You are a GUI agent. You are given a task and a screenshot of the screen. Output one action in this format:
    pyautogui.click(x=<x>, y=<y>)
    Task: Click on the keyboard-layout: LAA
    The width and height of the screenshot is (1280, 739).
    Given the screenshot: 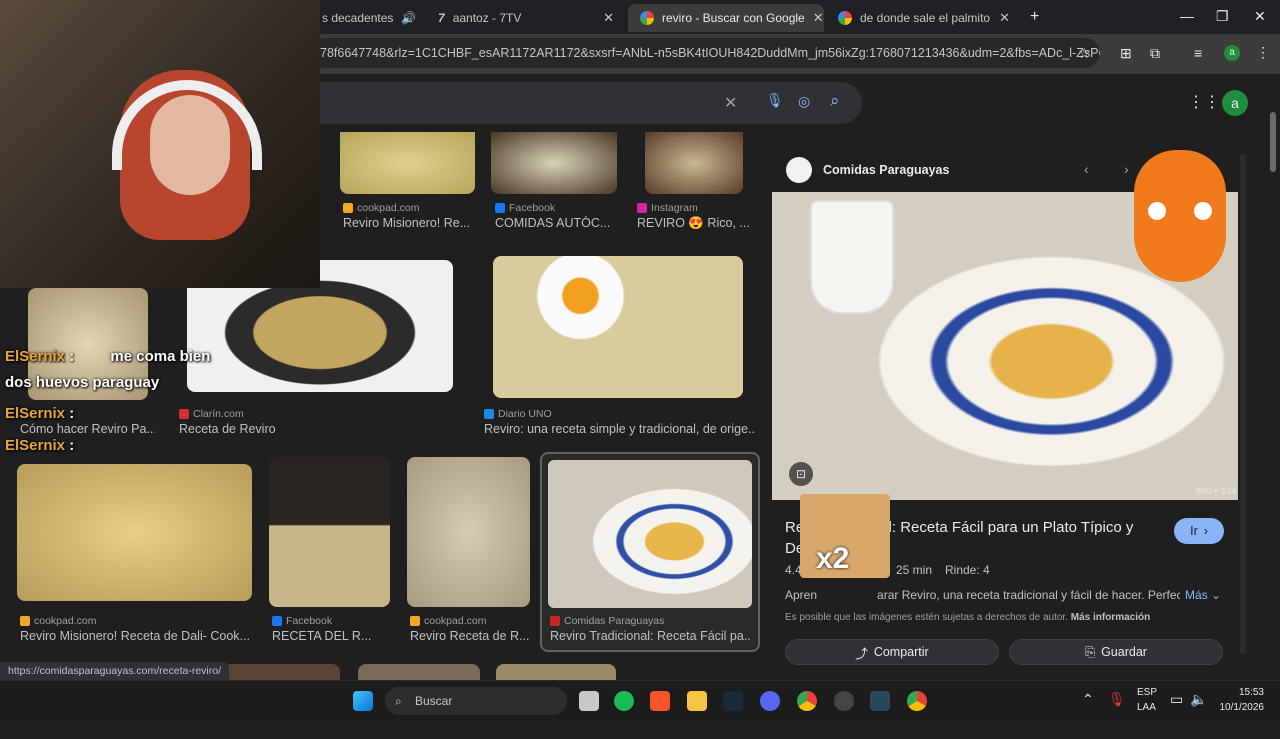 What is the action you would take?
    pyautogui.click(x=1146, y=707)
    